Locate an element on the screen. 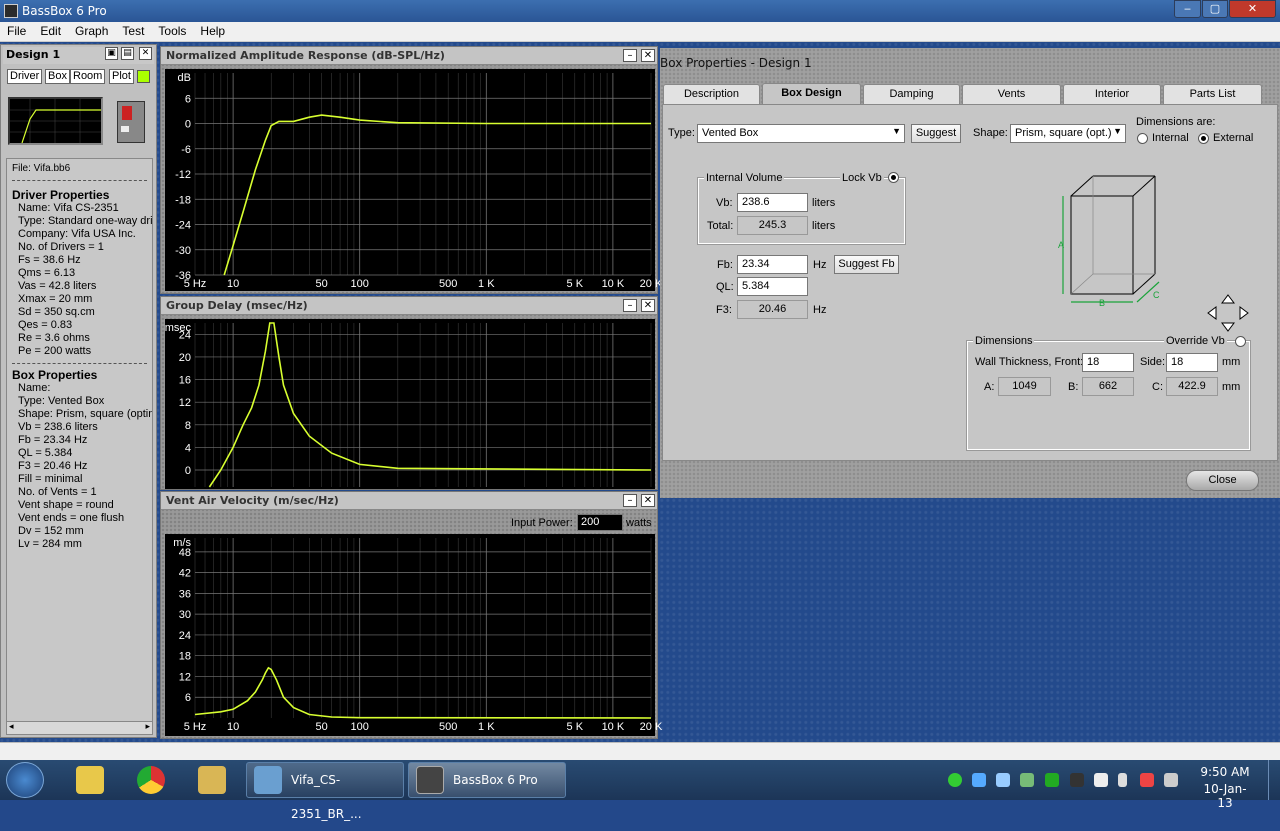 This screenshot has width=1280, height=831. menu-edit: Edit is located at coordinates (50, 30).